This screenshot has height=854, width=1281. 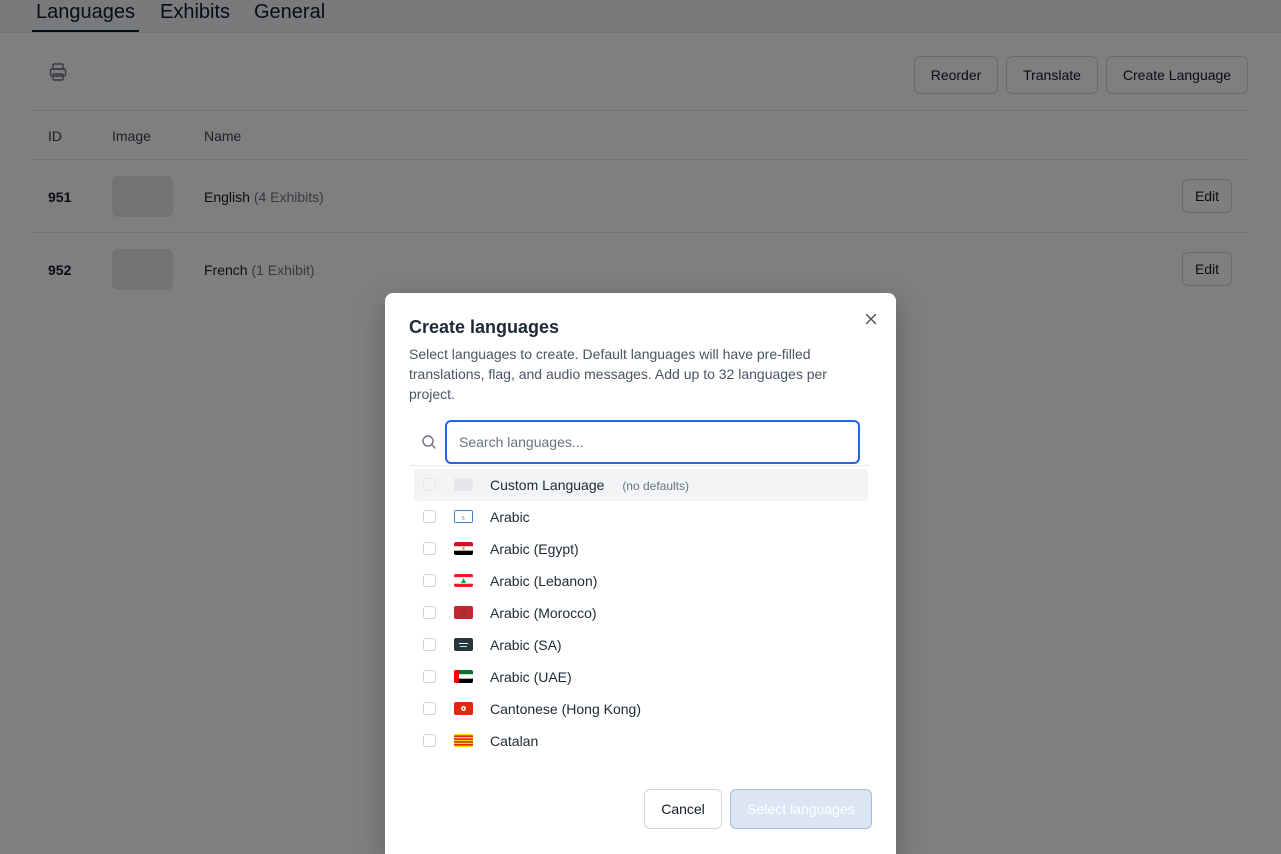 What do you see at coordinates (801, 809) in the screenshot?
I see `select-languages-button: Select languages` at bounding box center [801, 809].